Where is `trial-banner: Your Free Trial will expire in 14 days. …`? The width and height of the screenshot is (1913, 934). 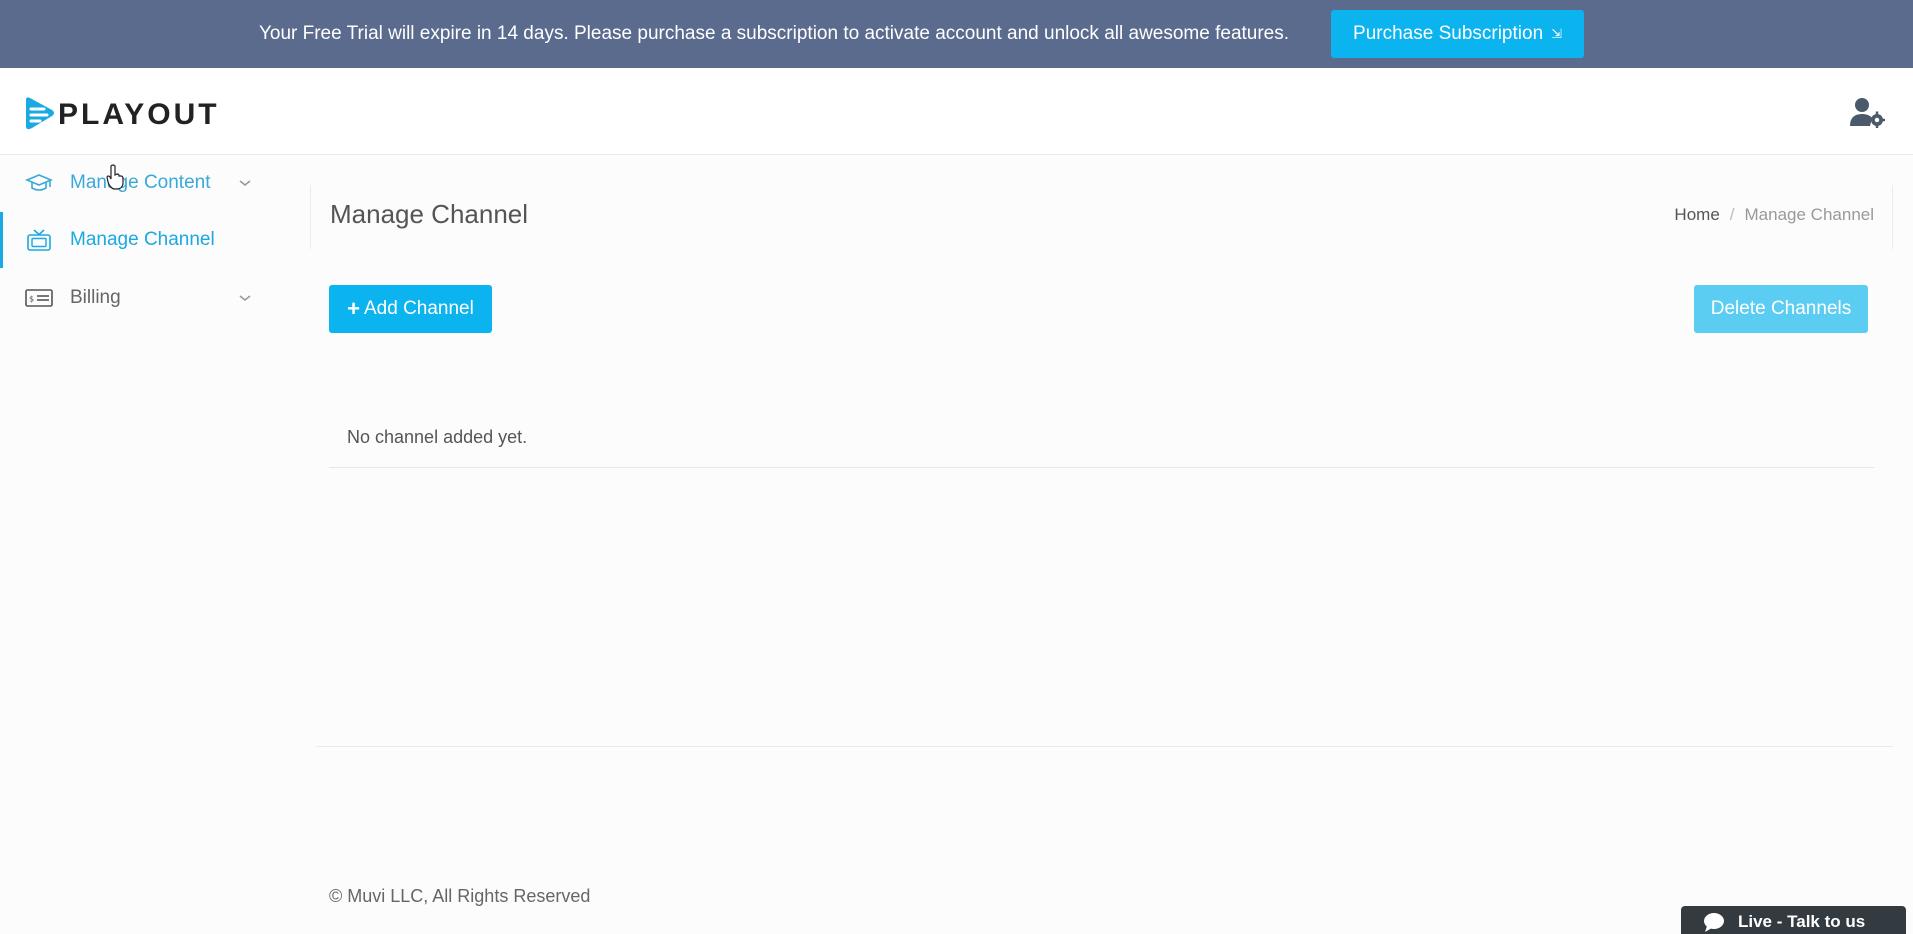 trial-banner: Your Free Trial will expire in 14 days. … is located at coordinates (956, 34).